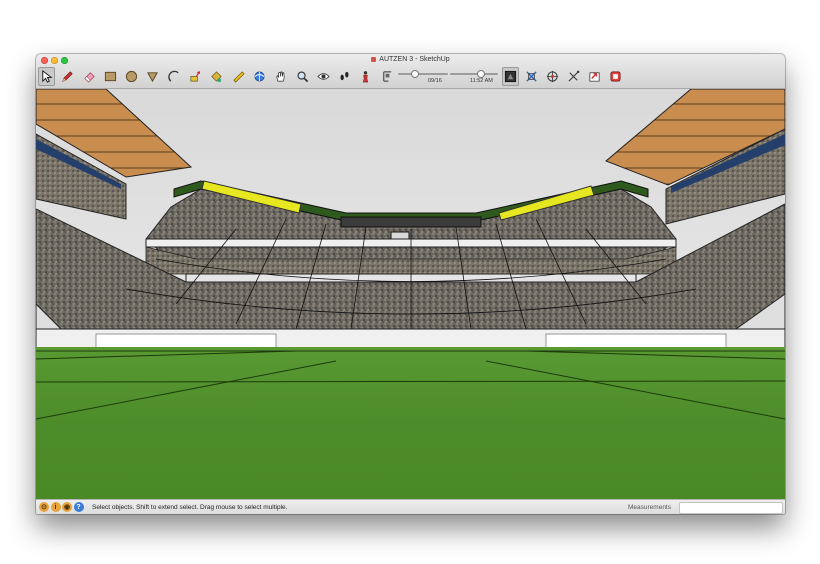 This screenshot has width=820, height=564. I want to click on extension-warehouse-button, so click(573, 76).